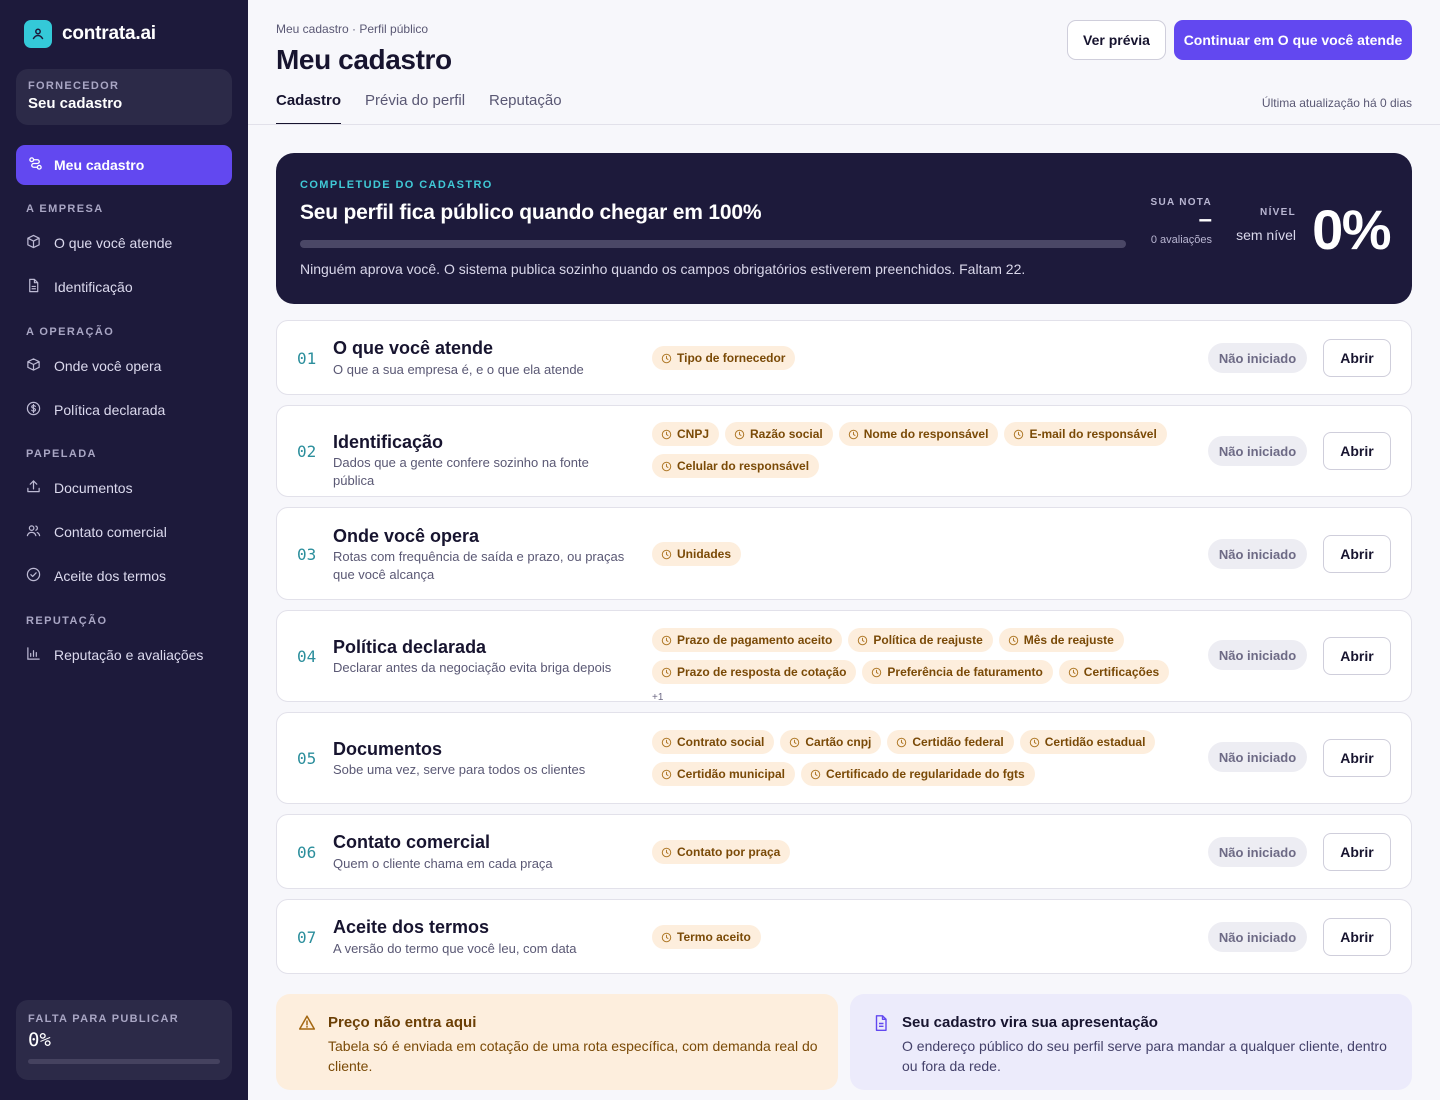  I want to click on section-title: Contato comercial, so click(412, 842).